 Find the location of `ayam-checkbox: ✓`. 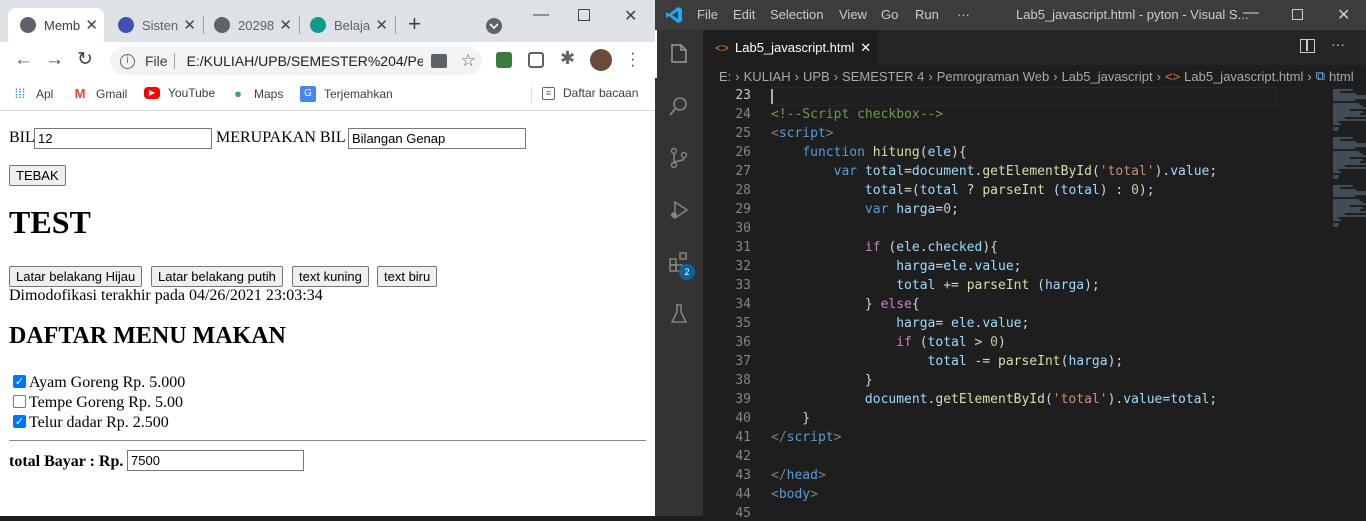

ayam-checkbox: ✓ is located at coordinates (19, 381).